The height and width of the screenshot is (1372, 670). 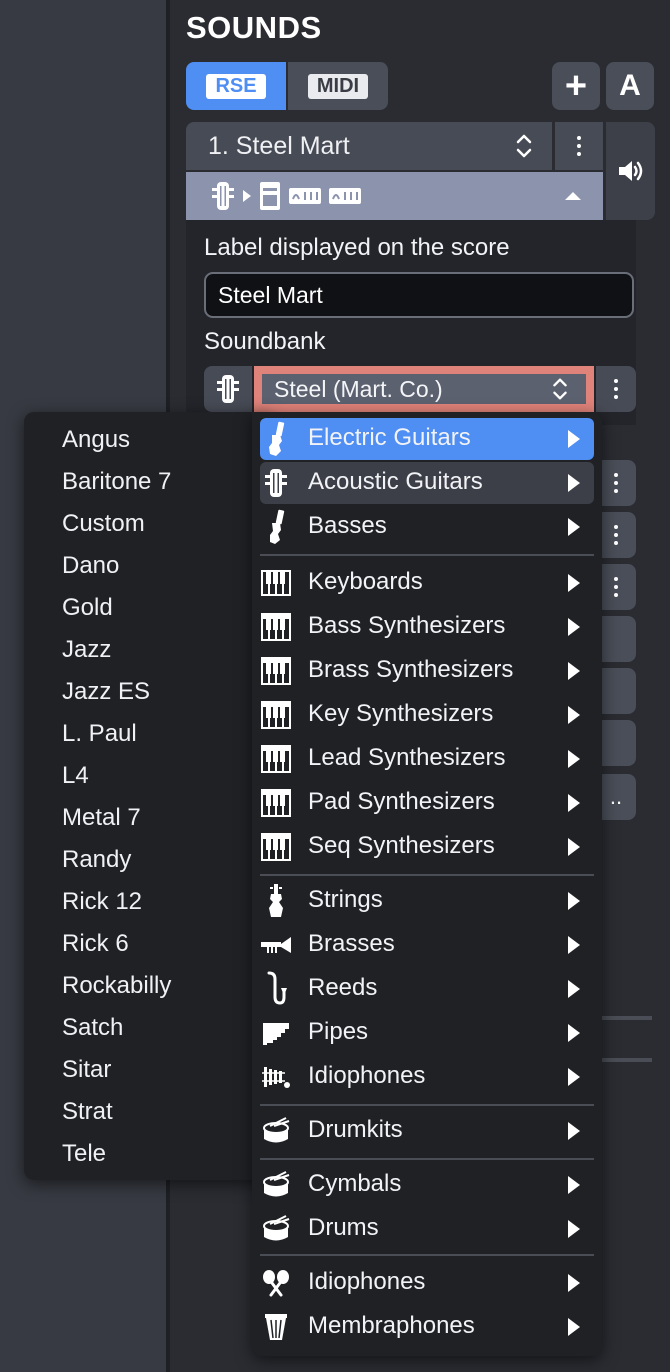 What do you see at coordinates (276, 1034) in the screenshot?
I see `pan-pipes-icon` at bounding box center [276, 1034].